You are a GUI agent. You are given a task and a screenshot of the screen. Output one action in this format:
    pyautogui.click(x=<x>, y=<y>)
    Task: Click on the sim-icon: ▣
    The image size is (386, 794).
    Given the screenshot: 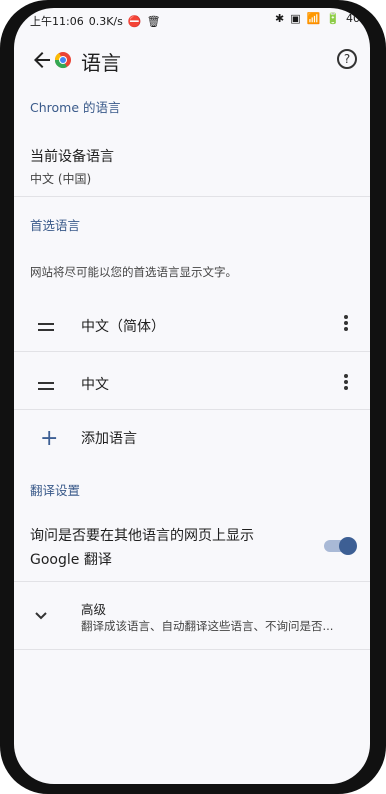 What is the action you would take?
    pyautogui.click(x=295, y=18)
    